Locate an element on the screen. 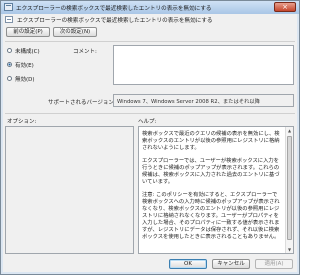 The height and width of the screenshot is (275, 320). radio-not-configured-circle is located at coordinates (9, 50).